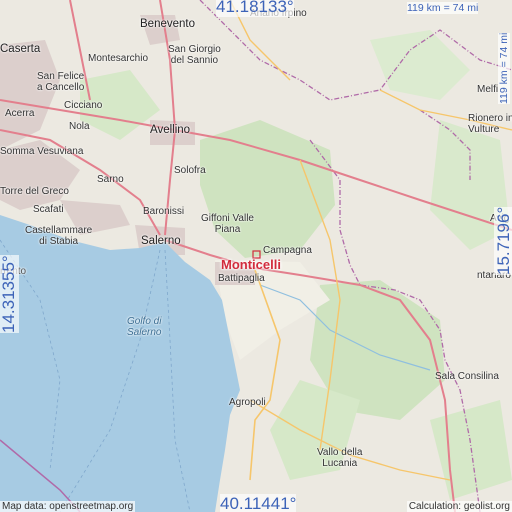  I want to click on latitude-bottom-label: 40.11441°, so click(258, 503).